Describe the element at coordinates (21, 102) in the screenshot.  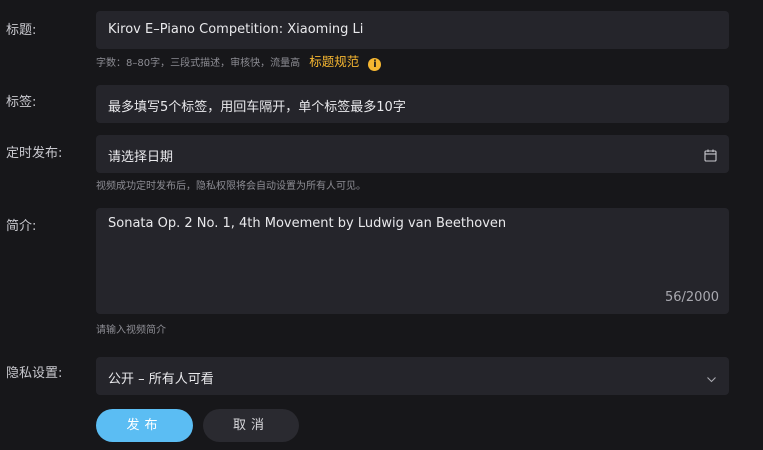
I see `tags-label: 标签:` at that location.